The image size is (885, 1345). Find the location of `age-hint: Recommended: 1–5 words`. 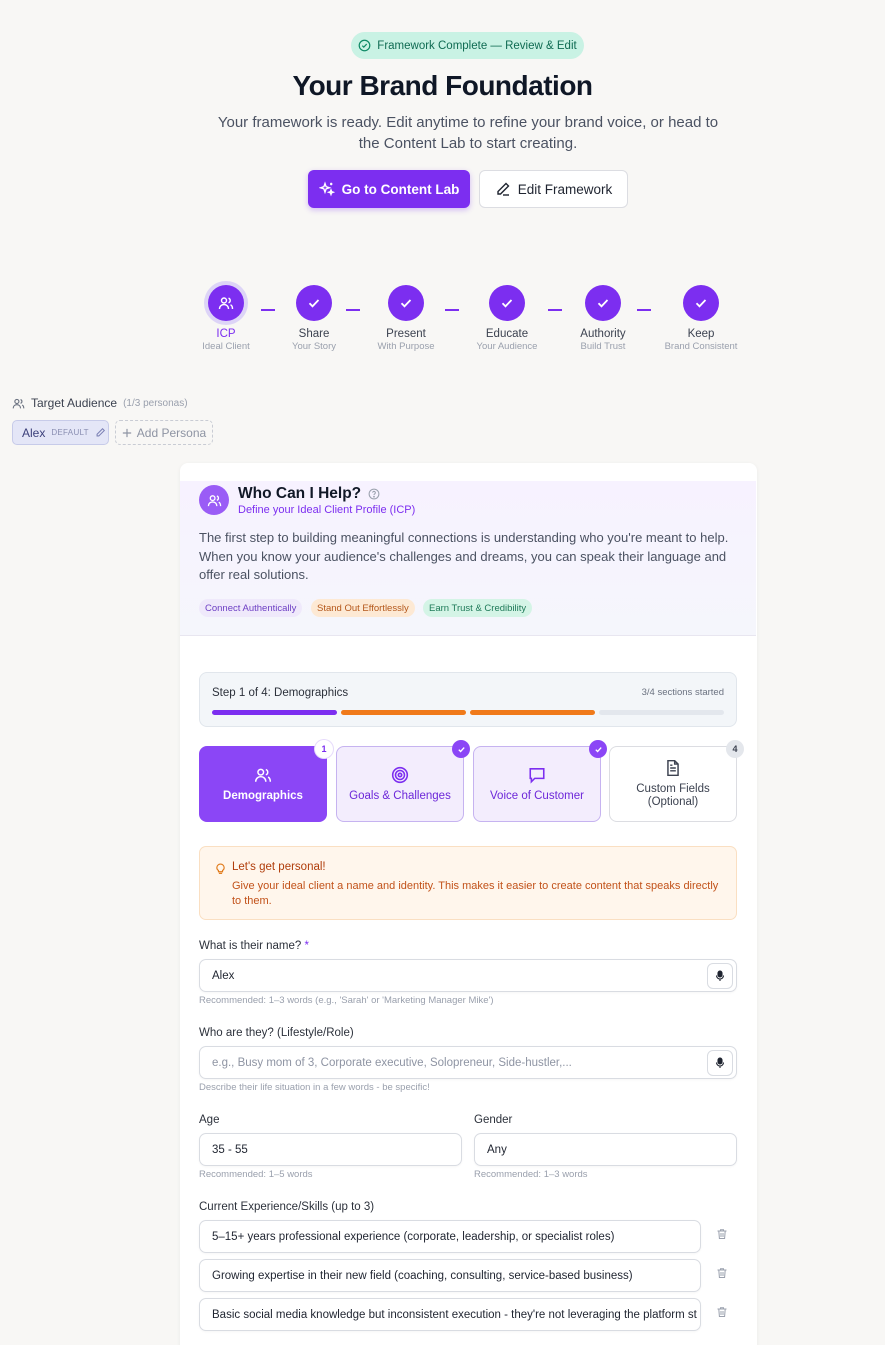

age-hint: Recommended: 1–5 words is located at coordinates (256, 1174).